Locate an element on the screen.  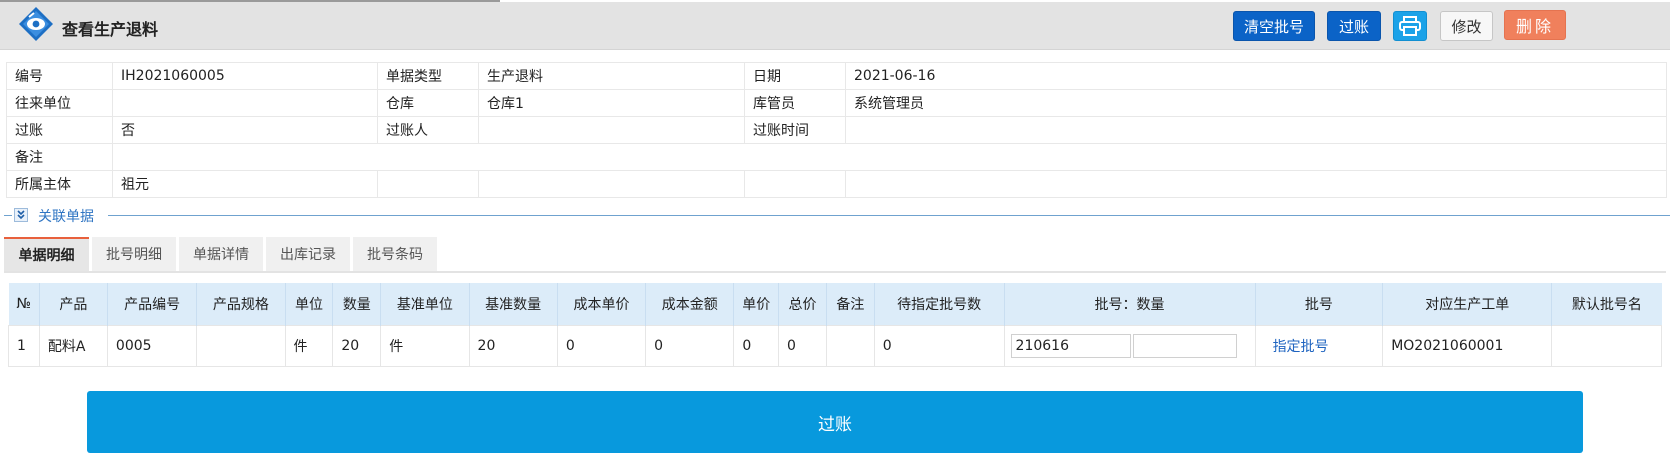
column-header: 成本金额 is located at coordinates (690, 304).